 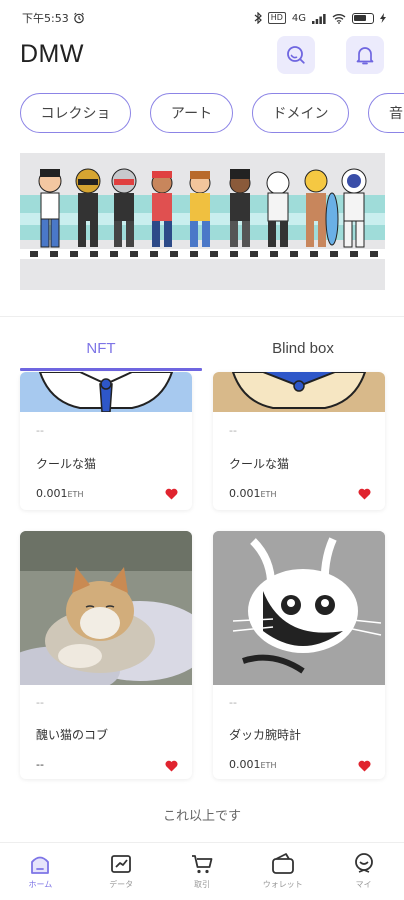 I want to click on charging-icon, so click(x=383, y=18).